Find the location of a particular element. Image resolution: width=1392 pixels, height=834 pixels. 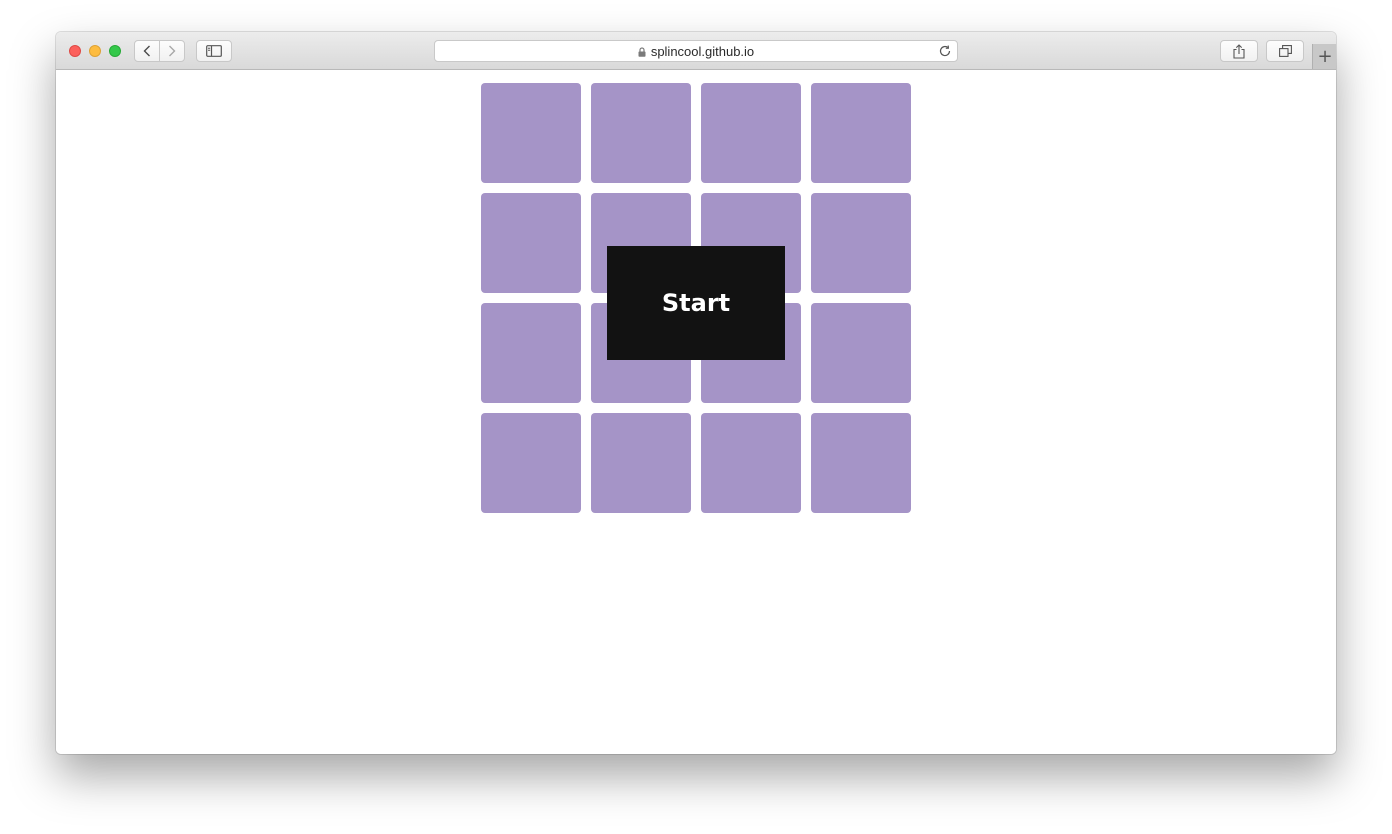

close-window-button is located at coordinates (75, 51).